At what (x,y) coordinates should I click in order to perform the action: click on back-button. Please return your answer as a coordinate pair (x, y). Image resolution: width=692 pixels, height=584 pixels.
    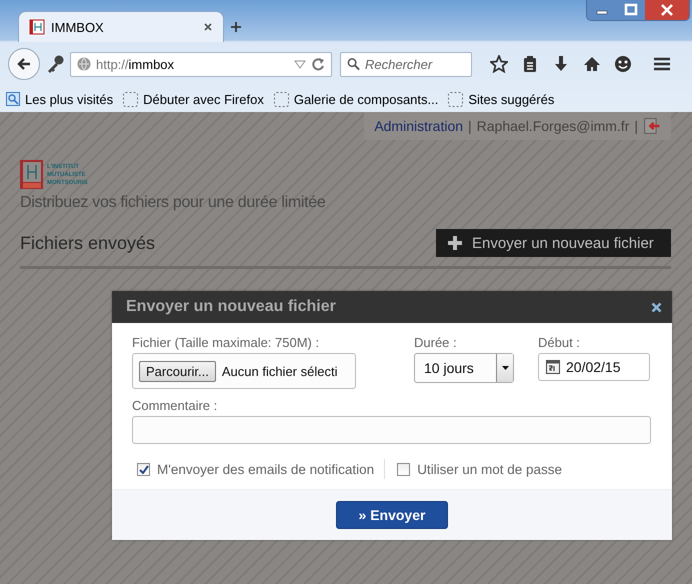
    Looking at the image, I should click on (24, 64).